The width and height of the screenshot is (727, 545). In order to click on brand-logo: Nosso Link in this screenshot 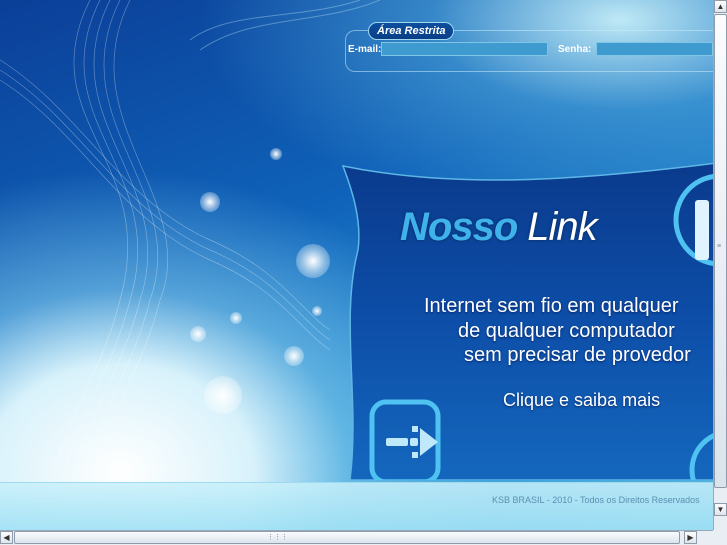, I will do `click(499, 227)`.